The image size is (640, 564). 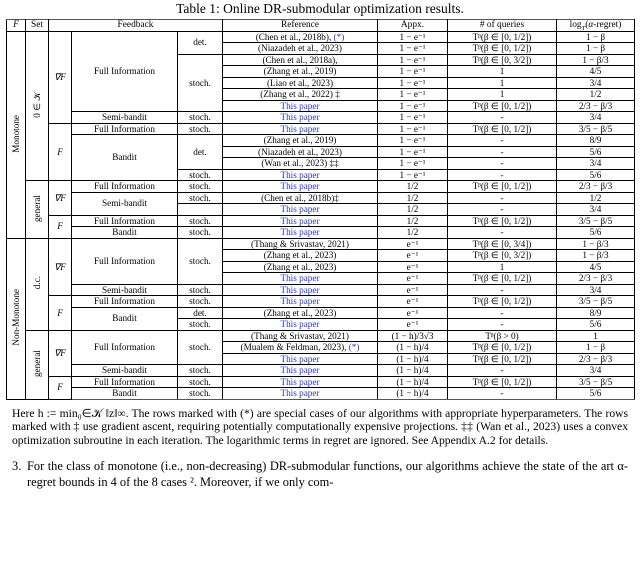 What do you see at coordinates (300, 25) in the screenshot?
I see `col-header-reference: Reference` at bounding box center [300, 25].